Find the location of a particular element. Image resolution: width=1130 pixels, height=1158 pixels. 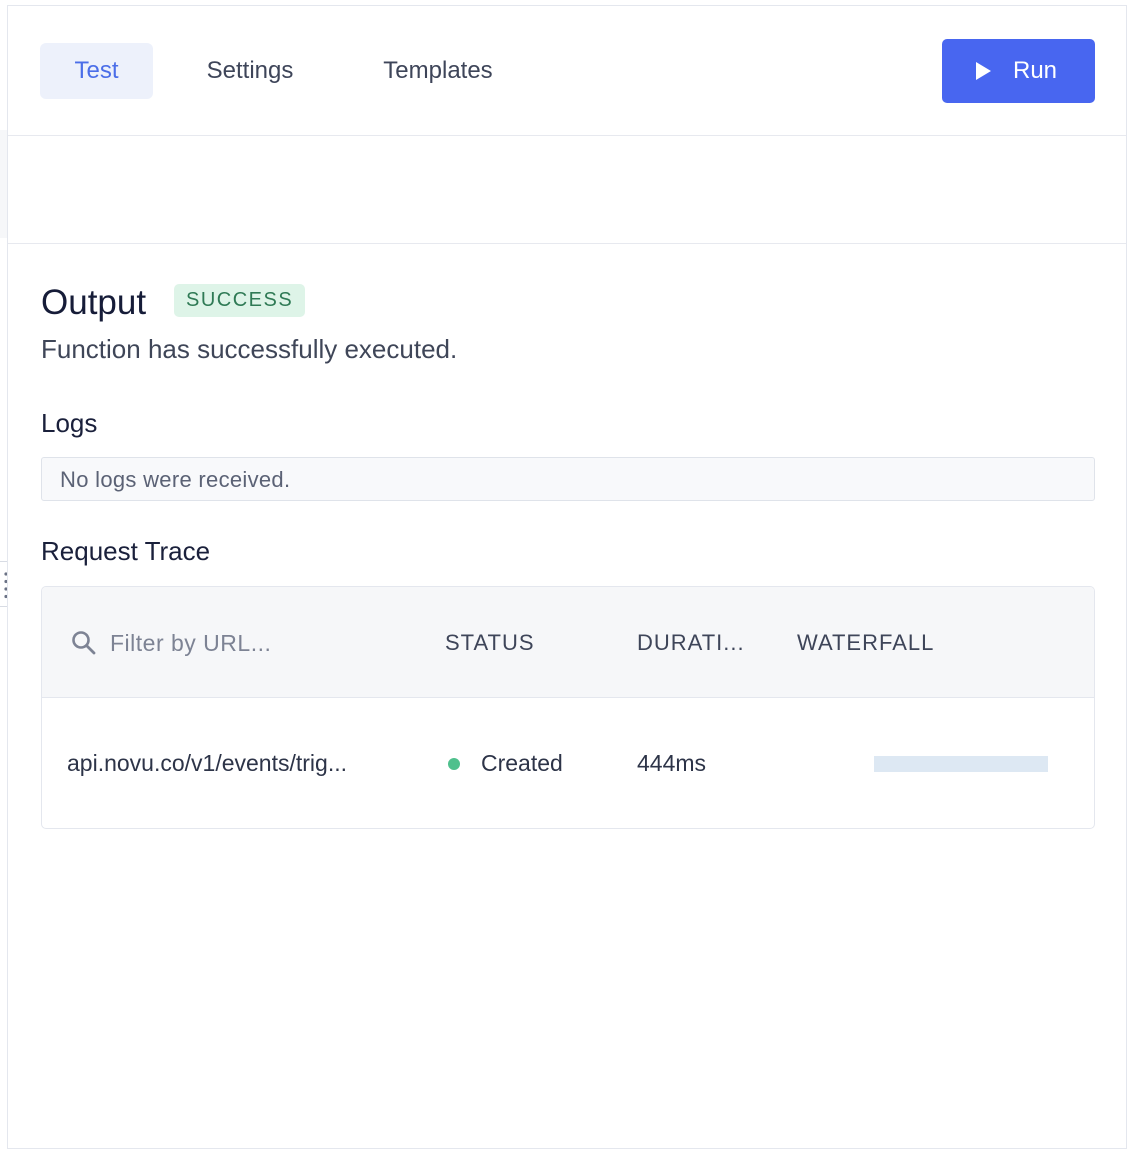

request-trace-title: Request Trace is located at coordinates (126, 551).